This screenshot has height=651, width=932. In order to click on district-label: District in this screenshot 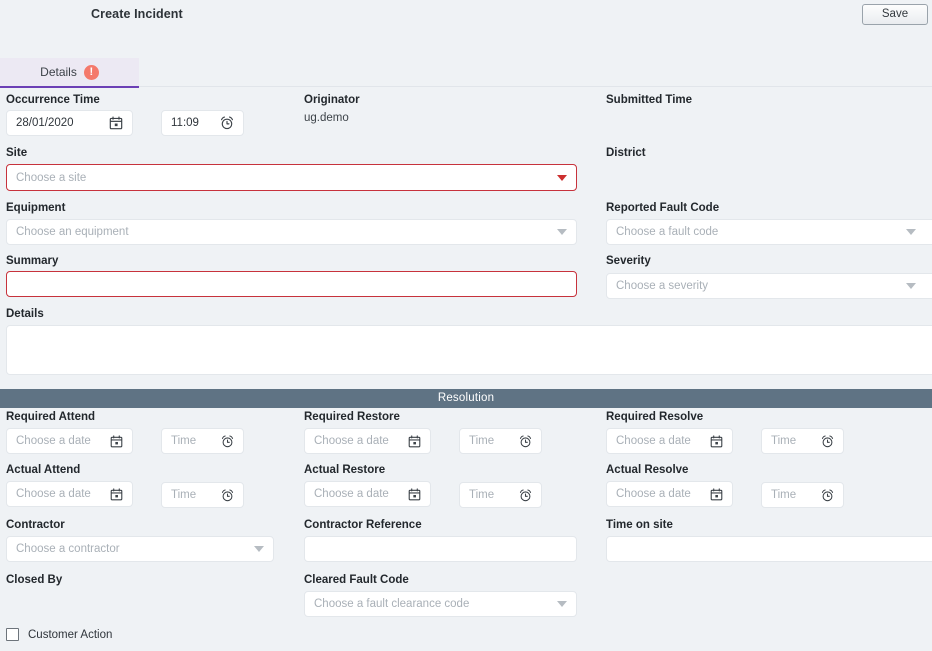, I will do `click(626, 153)`.